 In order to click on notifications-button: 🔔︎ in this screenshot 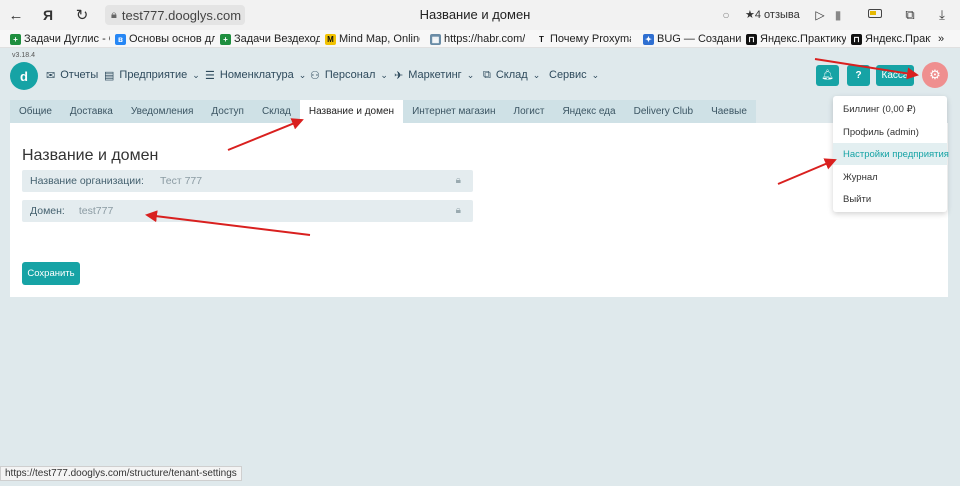, I will do `click(827, 75)`.